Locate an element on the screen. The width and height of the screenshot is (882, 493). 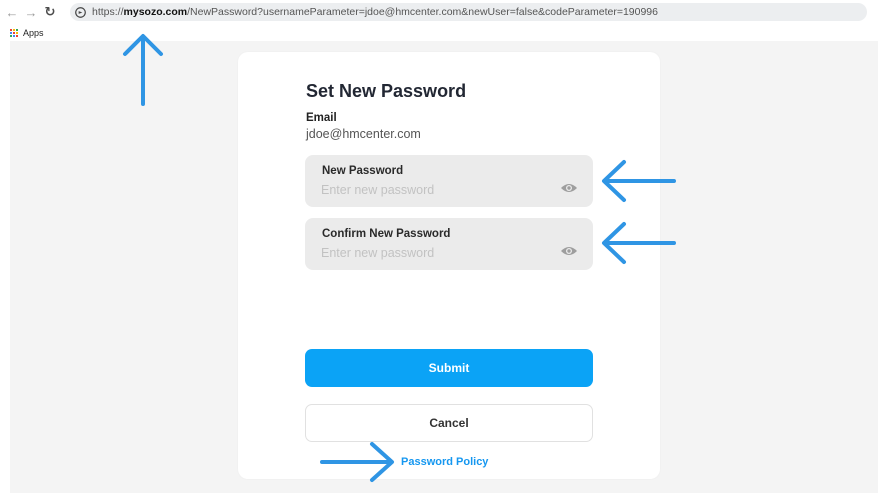
forward-arrow-icon: → is located at coordinates (31, 12).